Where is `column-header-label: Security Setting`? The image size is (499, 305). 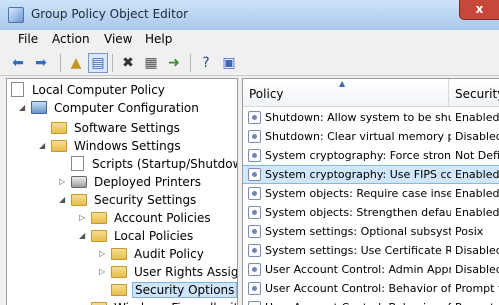
column-header-label: Security Setting is located at coordinates (477, 94).